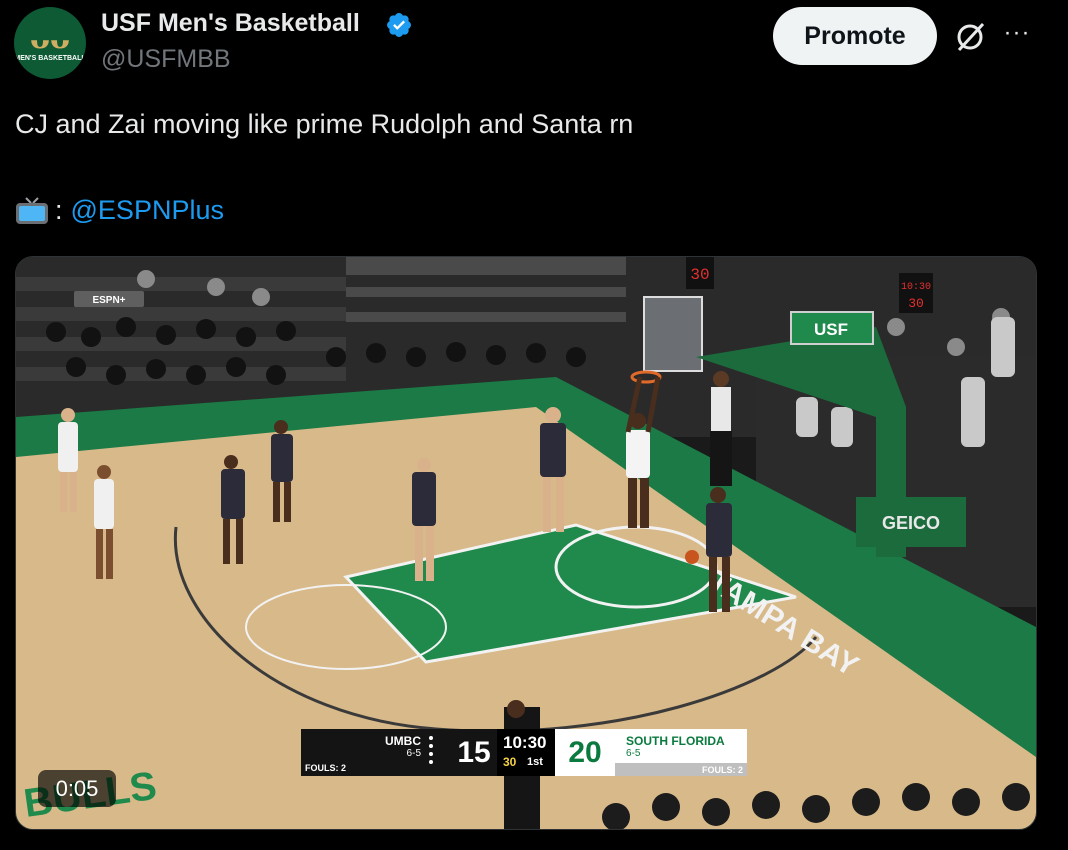 The image size is (1068, 850). What do you see at coordinates (911, 523) in the screenshot?
I see `sponsor-text: GEICO` at bounding box center [911, 523].